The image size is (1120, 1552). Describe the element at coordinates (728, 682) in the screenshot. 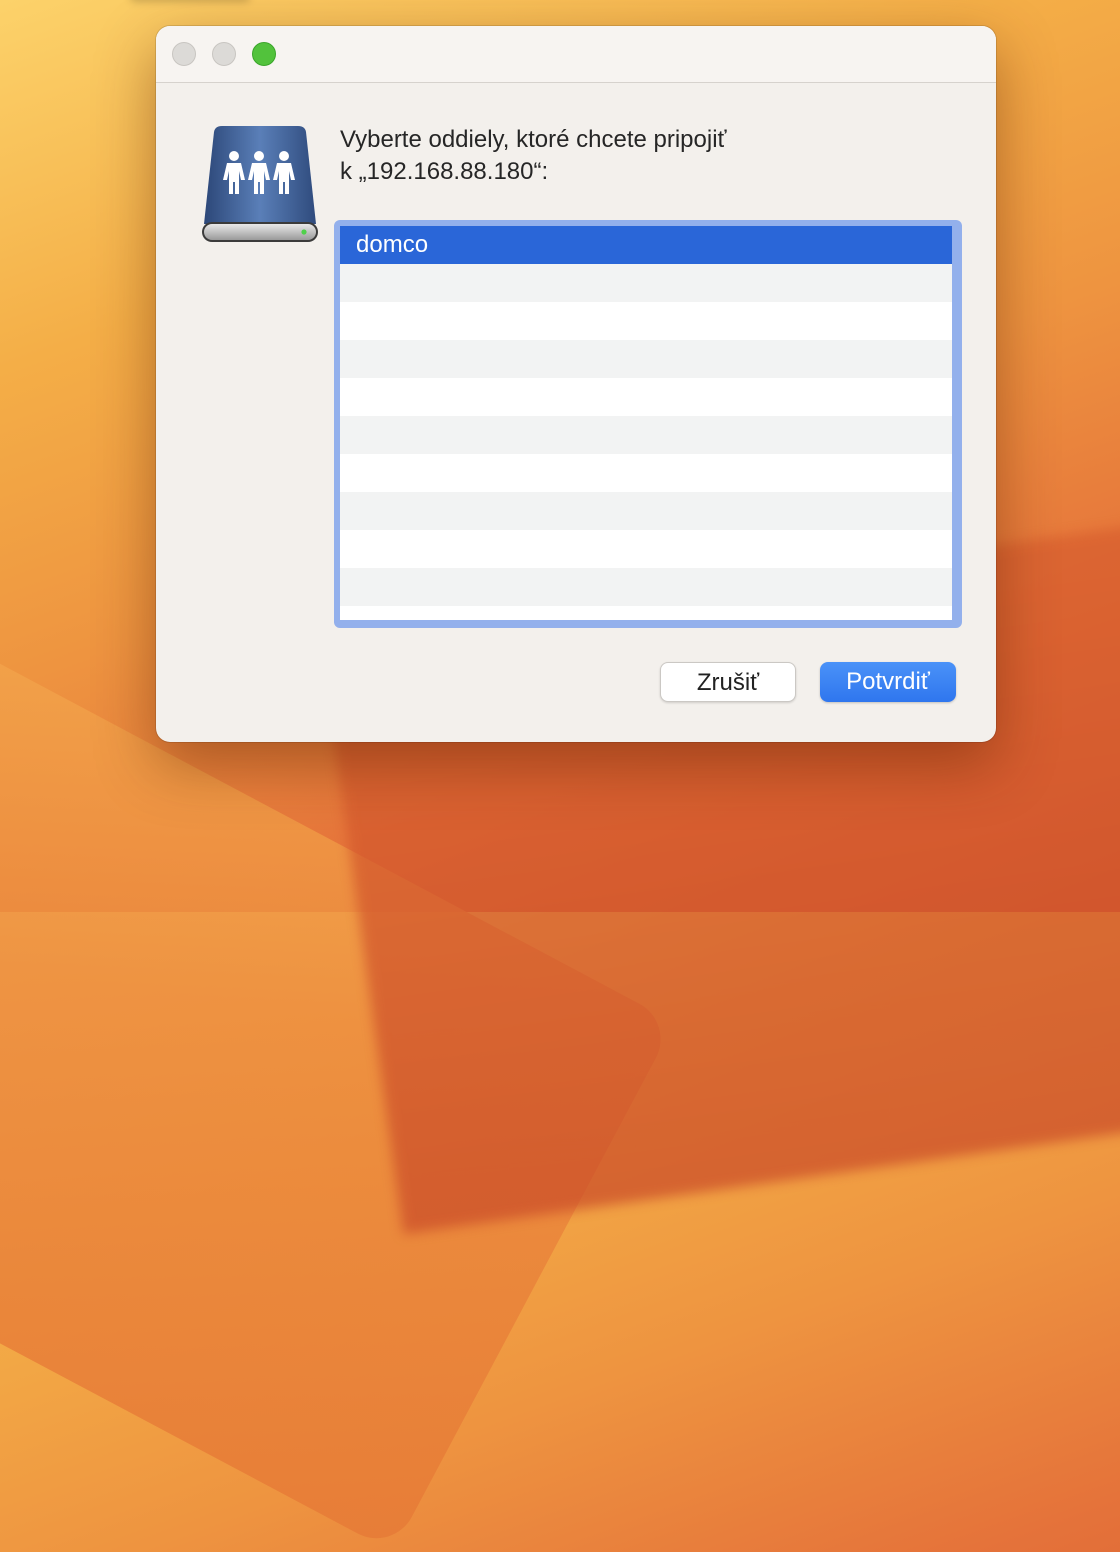

I see `cancel-button: Zrušiť` at that location.